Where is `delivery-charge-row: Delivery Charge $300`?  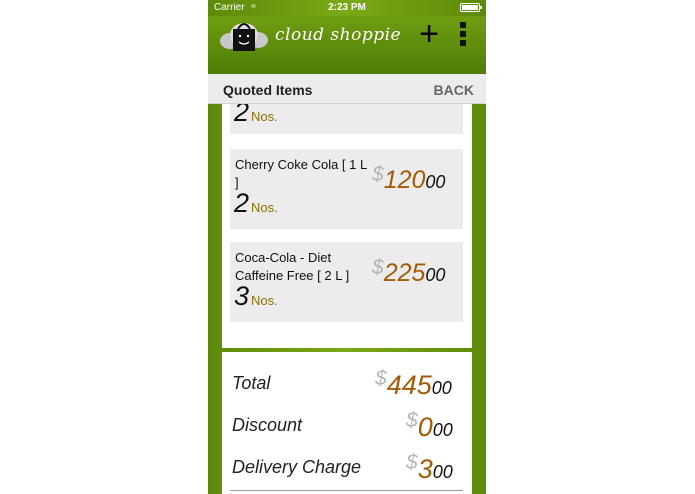 delivery-charge-row: Delivery Charge $300 is located at coordinates (347, 472).